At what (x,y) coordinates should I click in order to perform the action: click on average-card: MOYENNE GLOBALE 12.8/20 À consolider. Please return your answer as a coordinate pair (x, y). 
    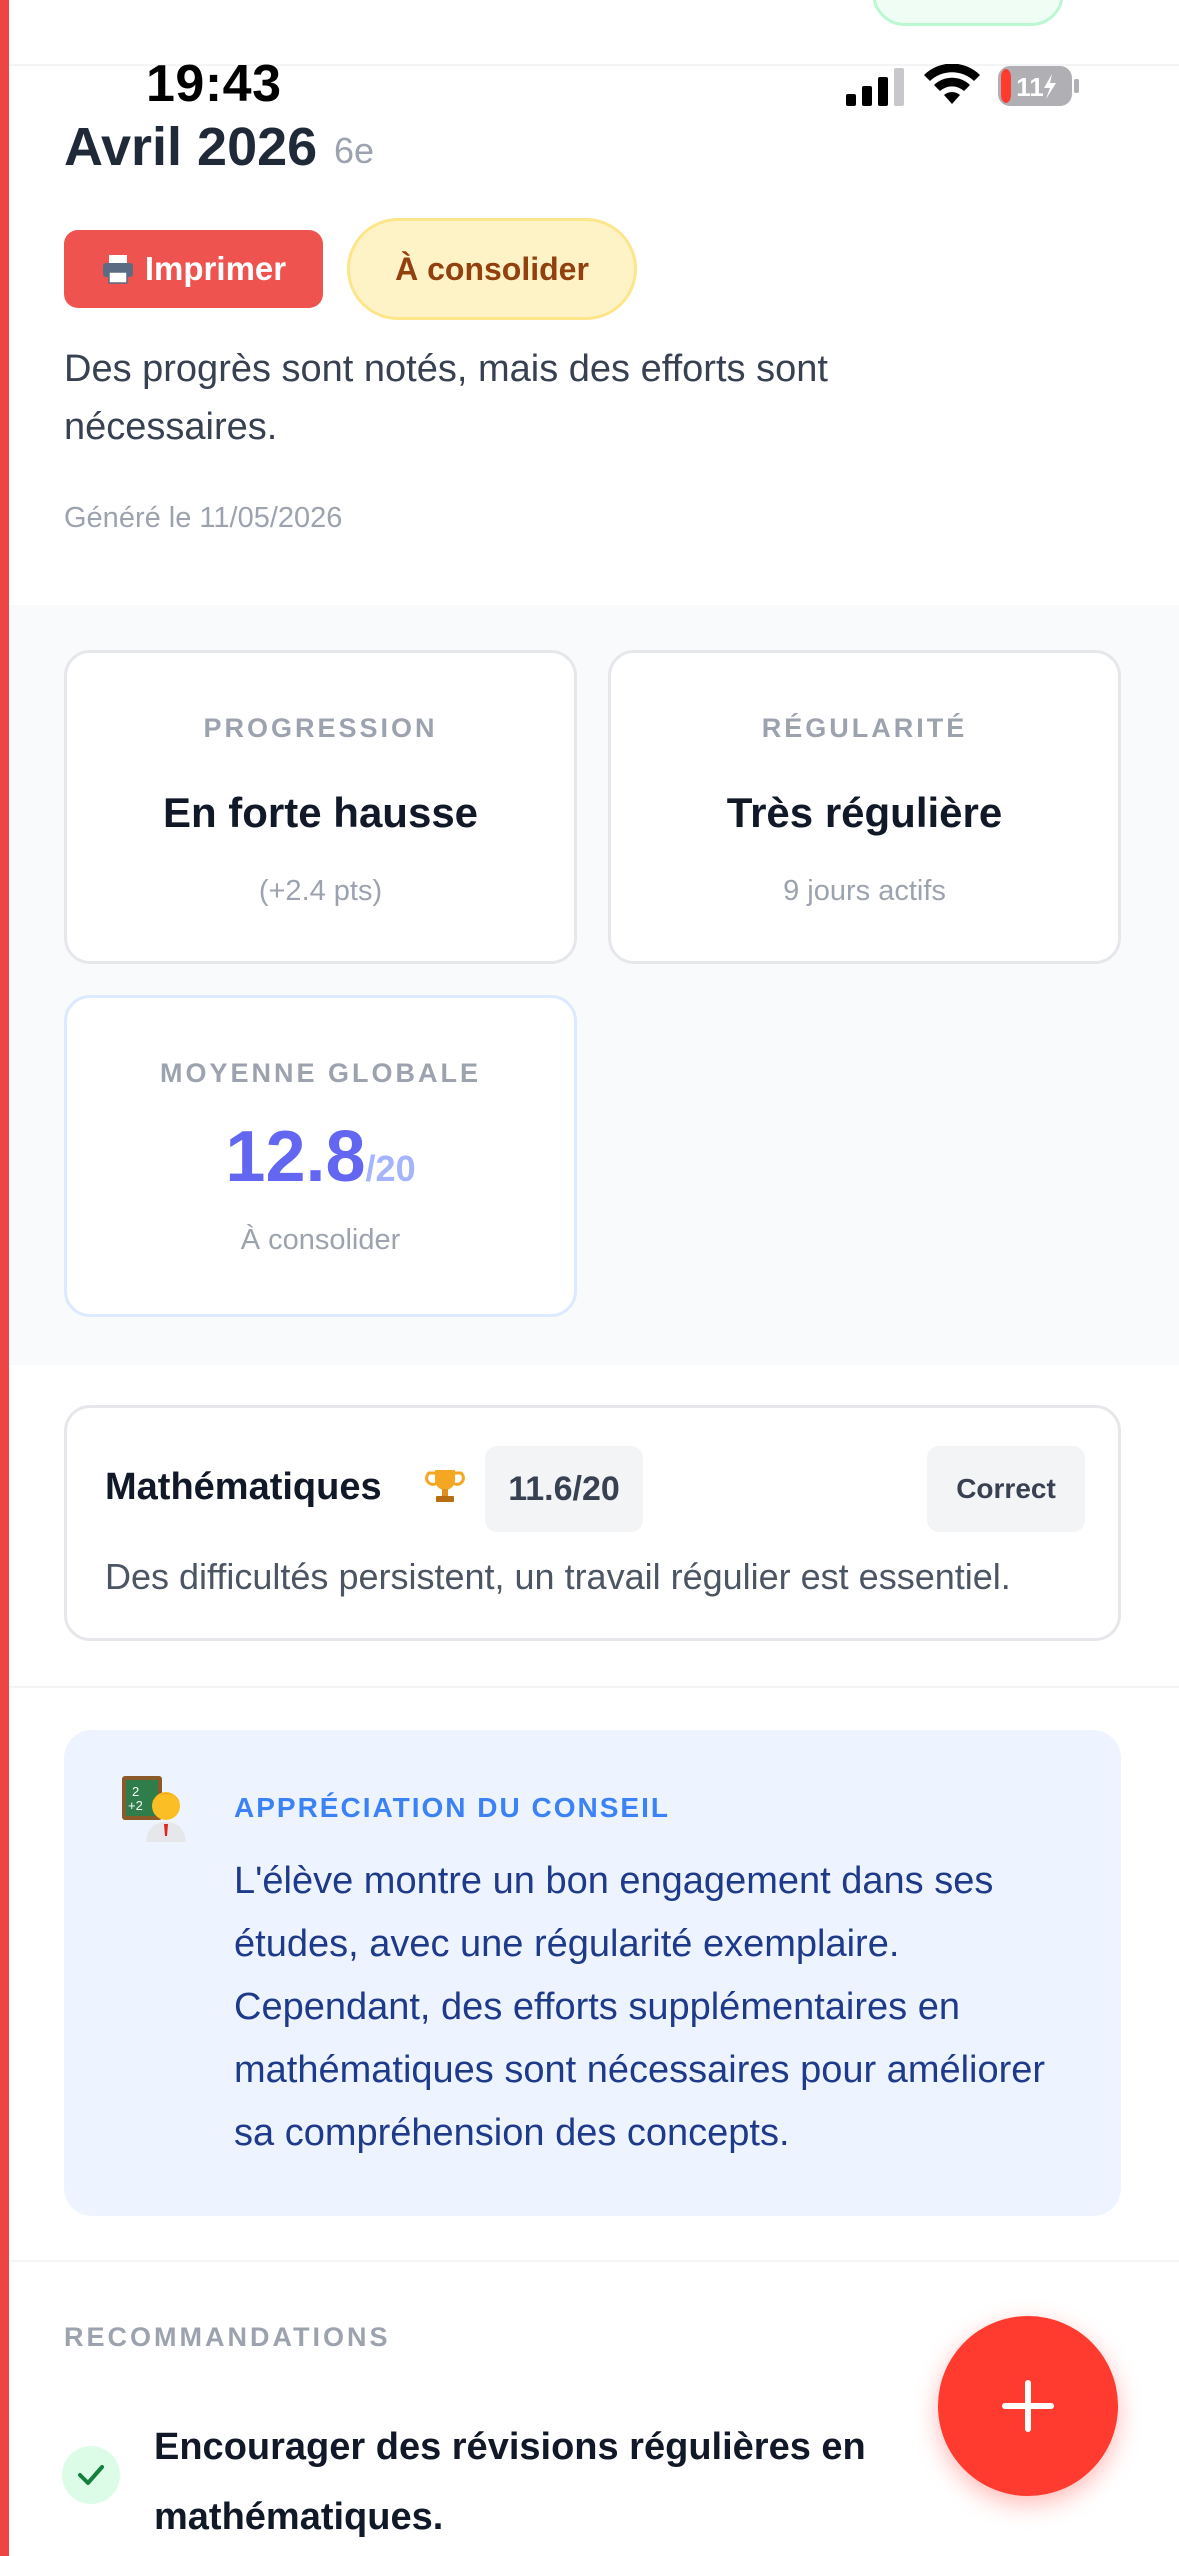
    Looking at the image, I should click on (320, 1156).